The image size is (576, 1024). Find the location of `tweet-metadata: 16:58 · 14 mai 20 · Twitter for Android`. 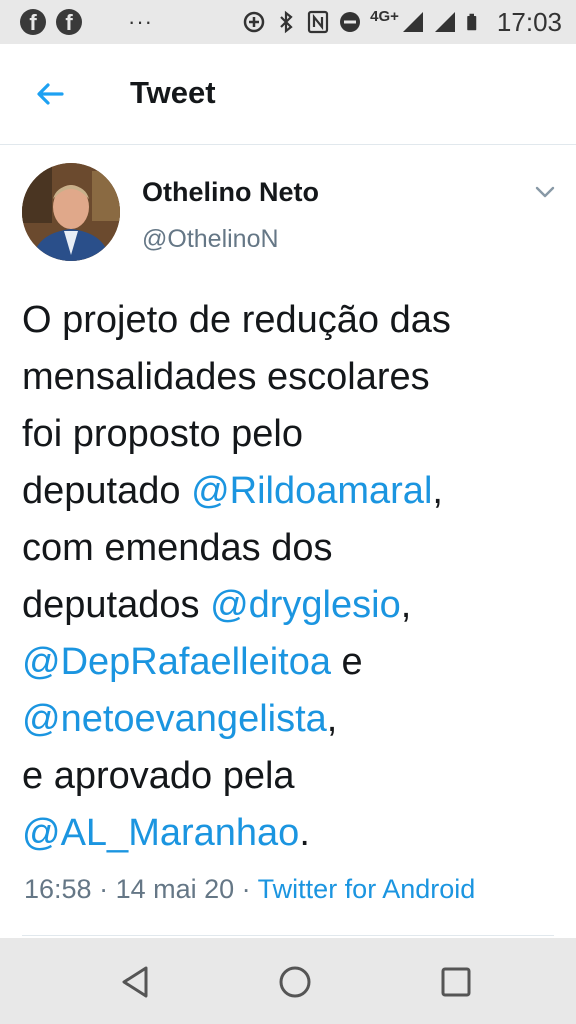

tweet-metadata: 16:58 · 14 mai 20 · Twitter for Android is located at coordinates (249, 889).